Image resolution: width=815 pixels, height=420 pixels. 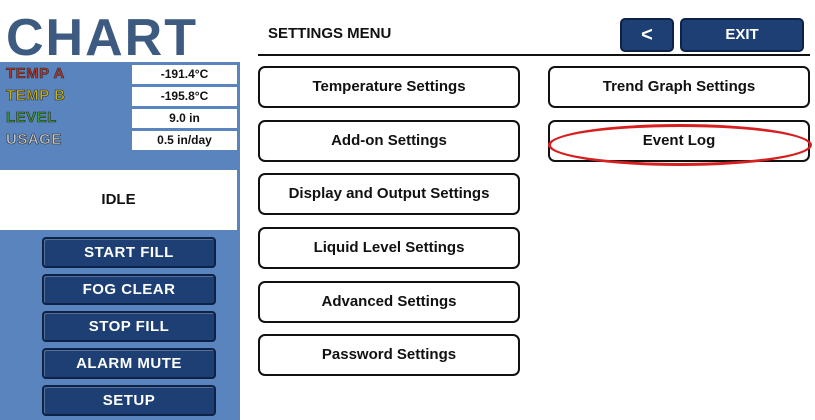 I want to click on page-title: SETTINGS MENU, so click(x=330, y=33).